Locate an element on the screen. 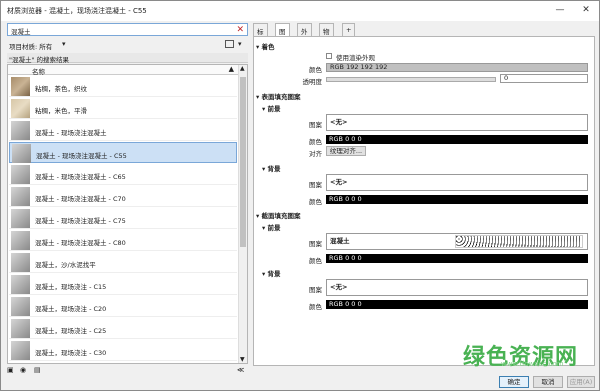 The image size is (600, 391). material-list-item: 混凝土 - 现场浇注混凝土 - C55 is located at coordinates (123, 152).